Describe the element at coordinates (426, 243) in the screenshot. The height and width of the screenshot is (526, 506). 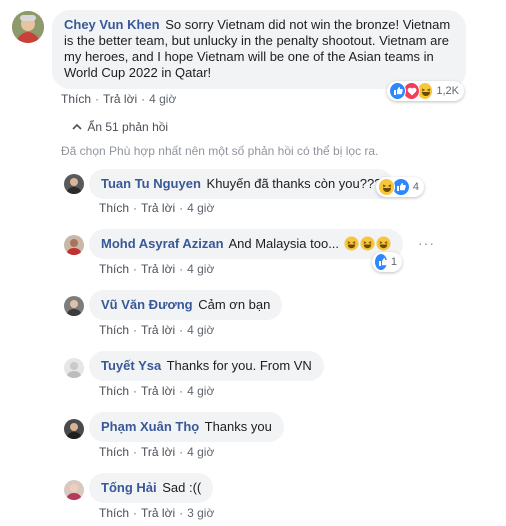
I see `more-options-icon: ···` at that location.